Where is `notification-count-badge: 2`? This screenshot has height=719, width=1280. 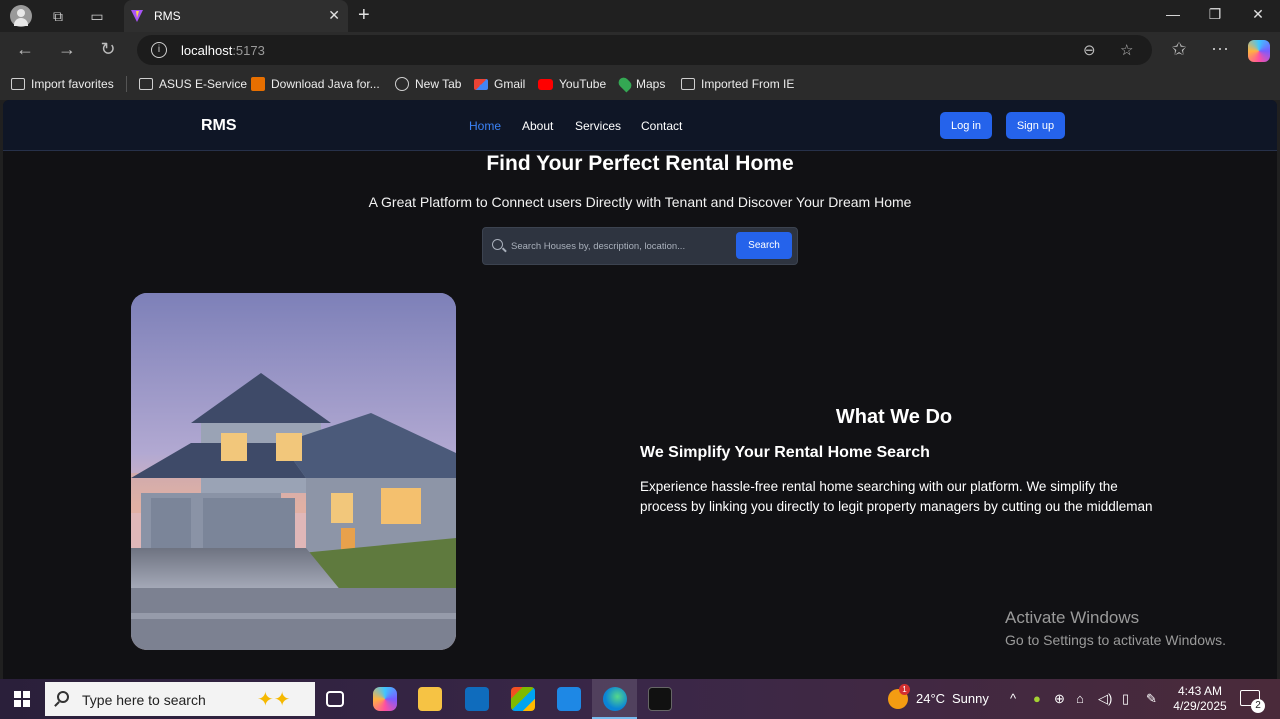 notification-count-badge: 2 is located at coordinates (1258, 706).